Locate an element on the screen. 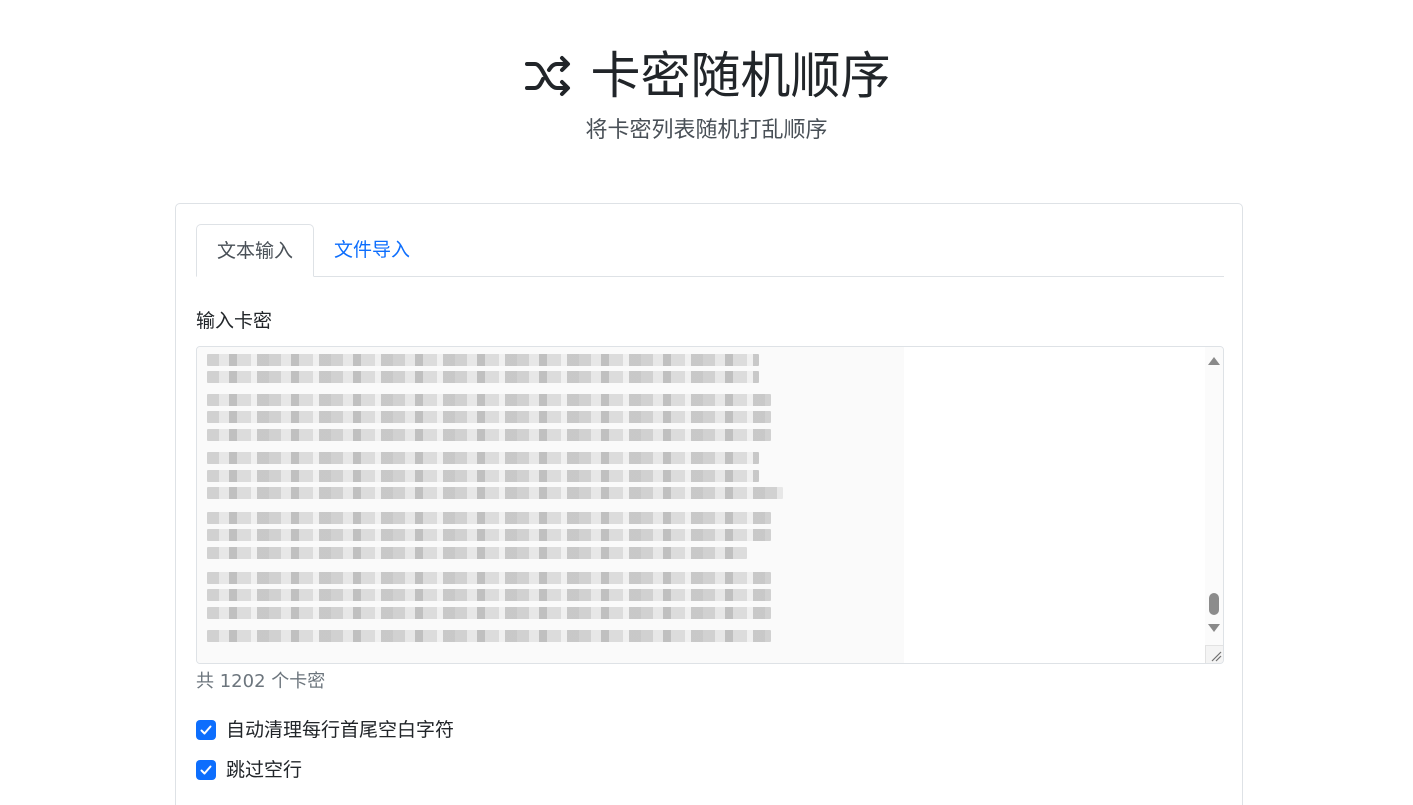 The image size is (1413, 805). resize-handle-icon is located at coordinates (1214, 654).